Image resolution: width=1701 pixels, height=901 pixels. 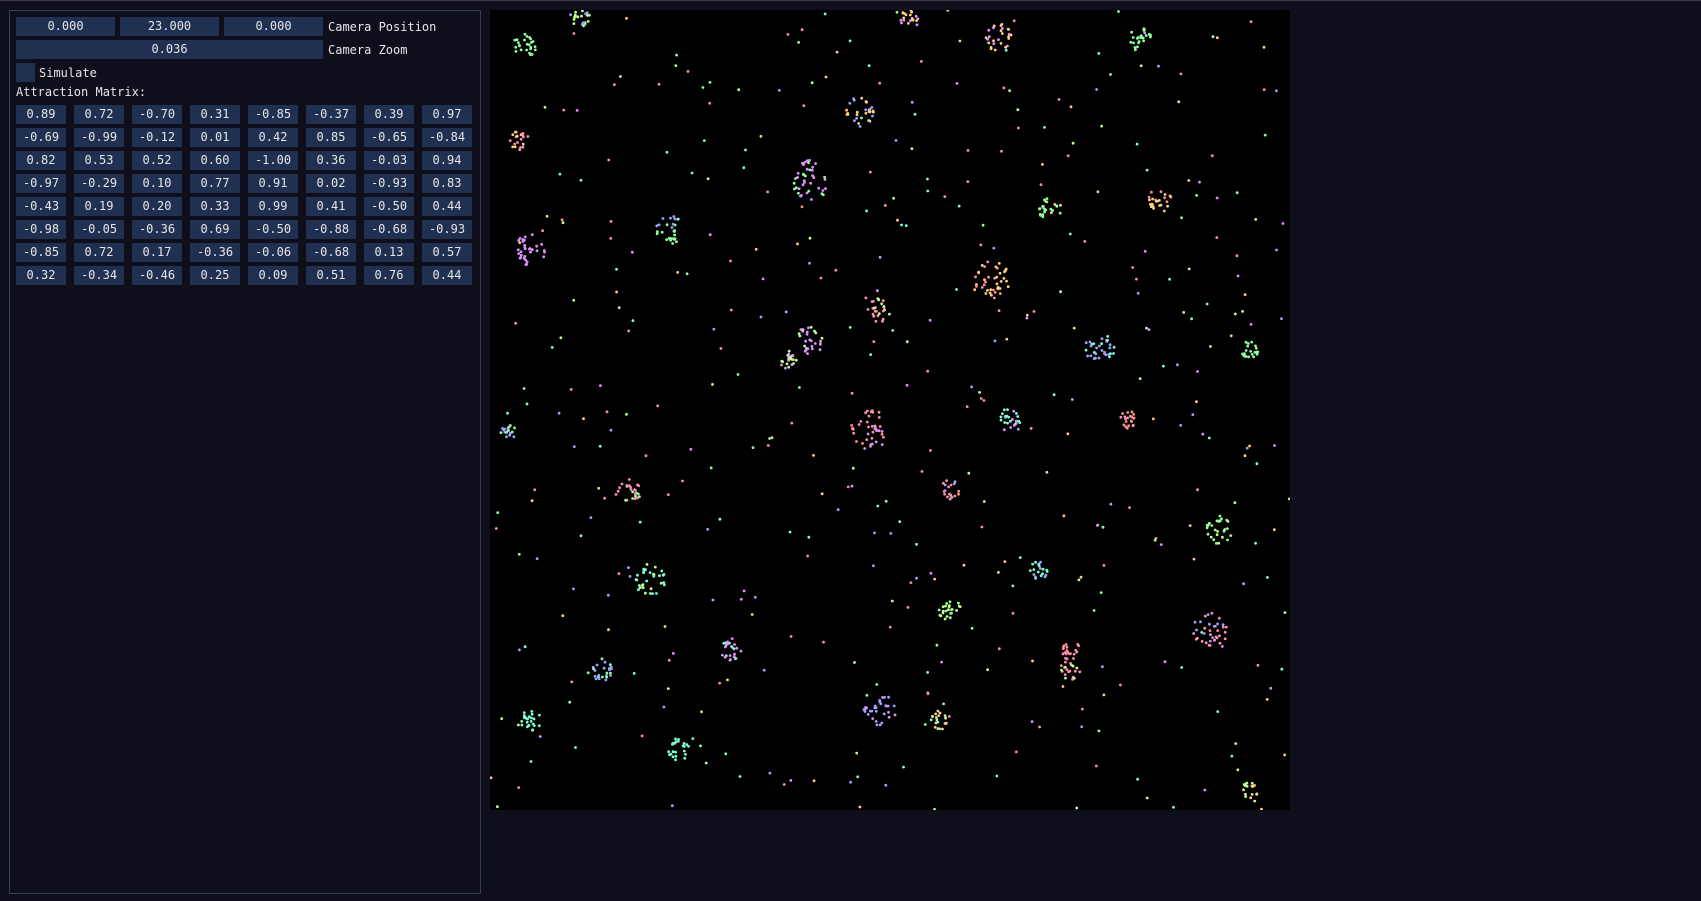 What do you see at coordinates (157, 114) in the screenshot?
I see `matrix-cell-0-2: -0.70` at bounding box center [157, 114].